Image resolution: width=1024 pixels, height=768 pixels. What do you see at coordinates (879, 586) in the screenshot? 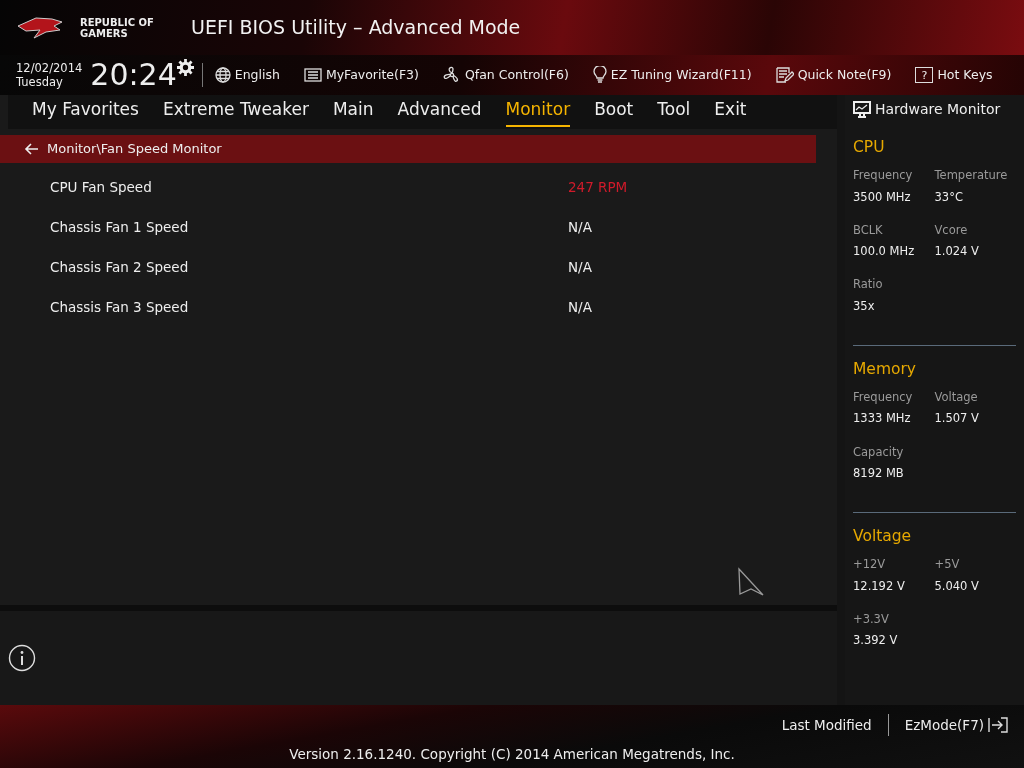
I see `metric-value: 12.192 V` at bounding box center [879, 586].